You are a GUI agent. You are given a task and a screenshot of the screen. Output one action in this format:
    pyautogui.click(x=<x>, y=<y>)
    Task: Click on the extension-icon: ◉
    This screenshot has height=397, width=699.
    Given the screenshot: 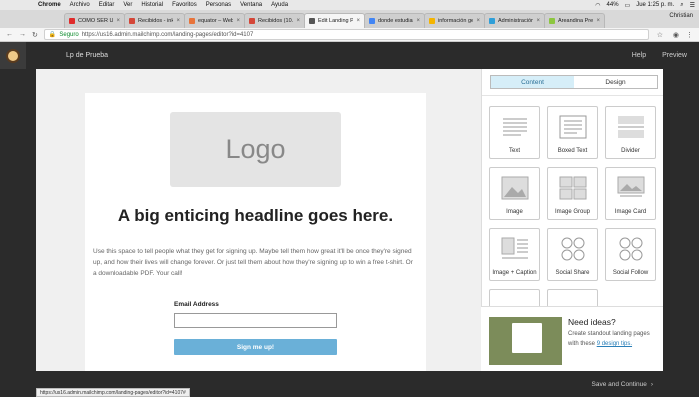 What is the action you would take?
    pyautogui.click(x=676, y=35)
    